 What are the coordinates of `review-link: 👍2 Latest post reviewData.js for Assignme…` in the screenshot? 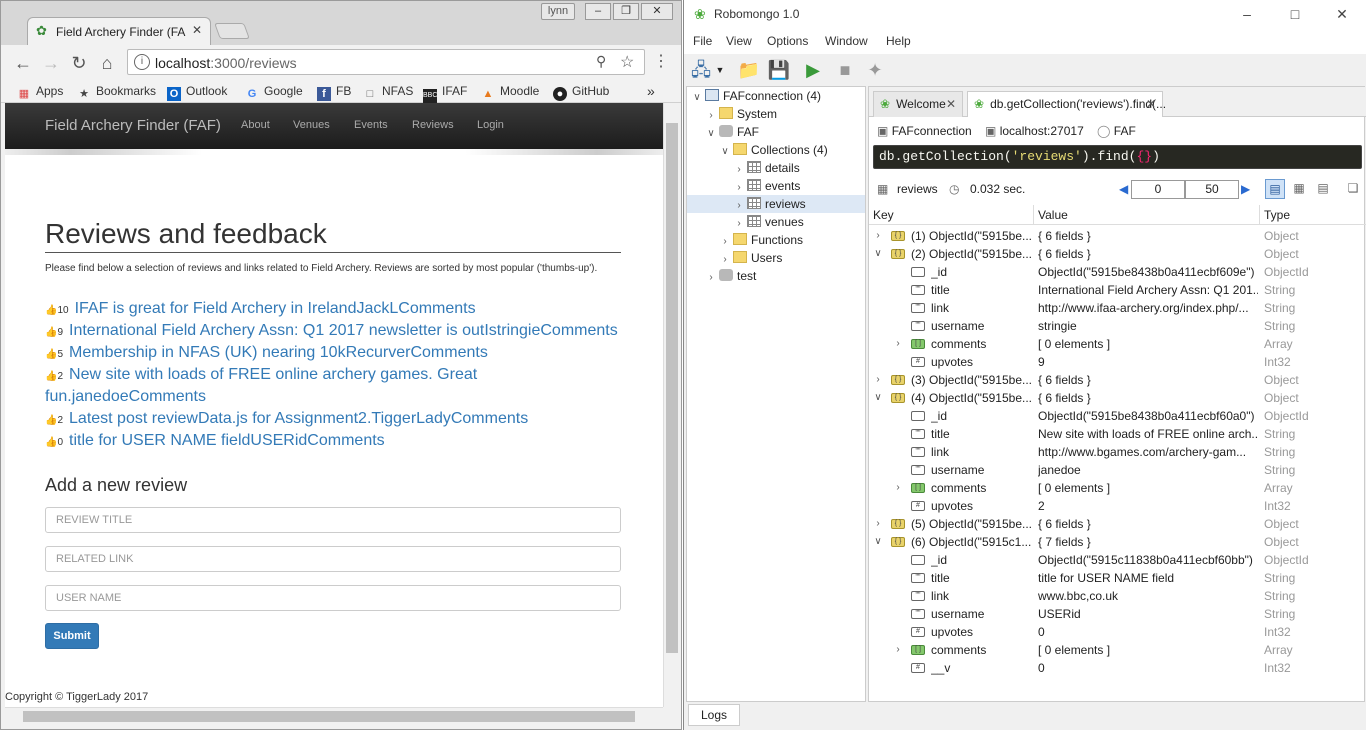 It's located at (340, 420).